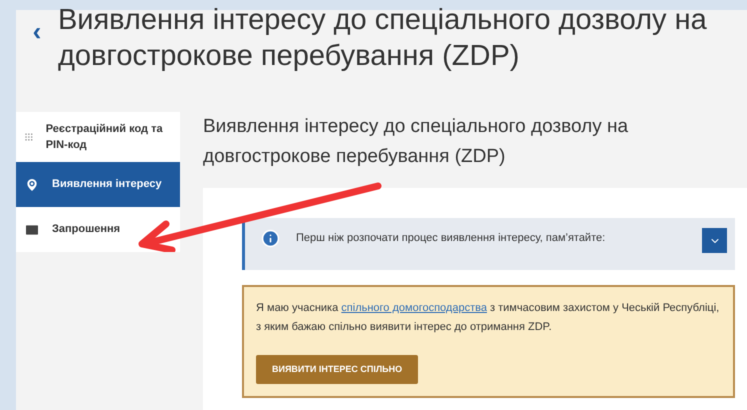 The width and height of the screenshot is (747, 410). Describe the element at coordinates (98, 184) in the screenshot. I see `sidebar-item: Виявлення інтересу` at that location.